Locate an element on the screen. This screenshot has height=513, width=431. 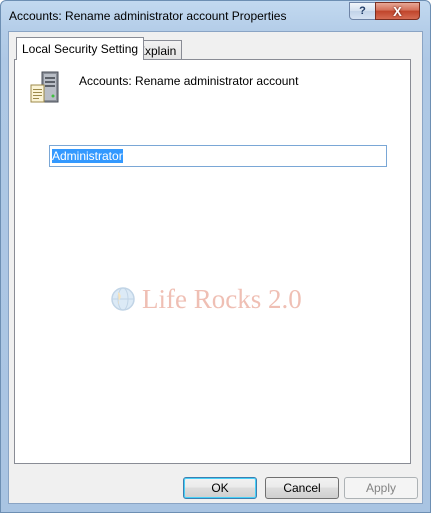
help-button: ? is located at coordinates (362, 11).